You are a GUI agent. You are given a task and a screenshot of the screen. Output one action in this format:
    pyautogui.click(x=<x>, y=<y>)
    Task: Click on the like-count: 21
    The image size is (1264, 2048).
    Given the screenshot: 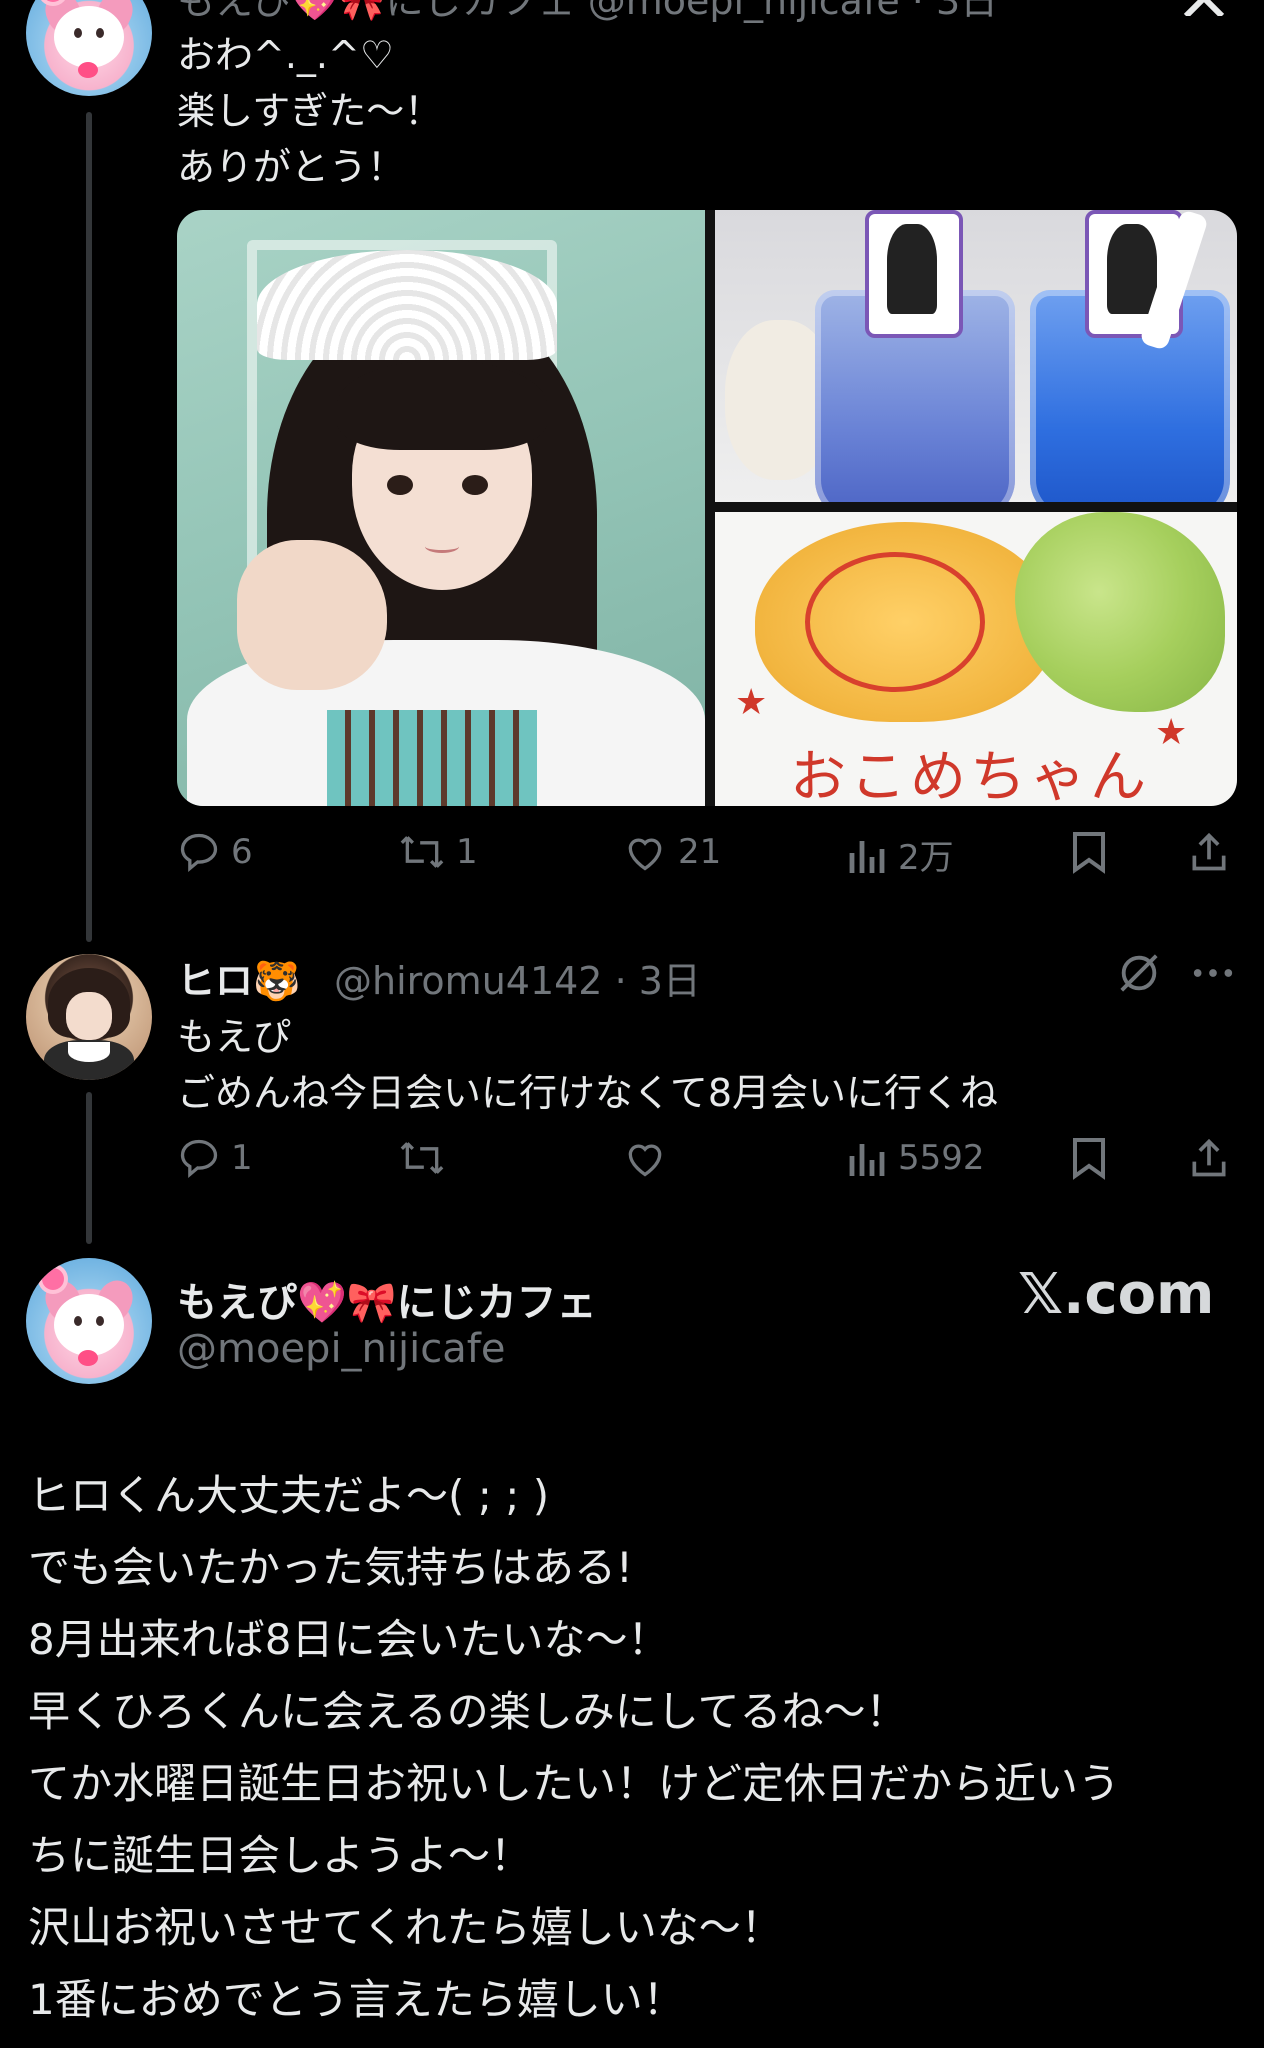 What is the action you would take?
    pyautogui.click(x=700, y=852)
    